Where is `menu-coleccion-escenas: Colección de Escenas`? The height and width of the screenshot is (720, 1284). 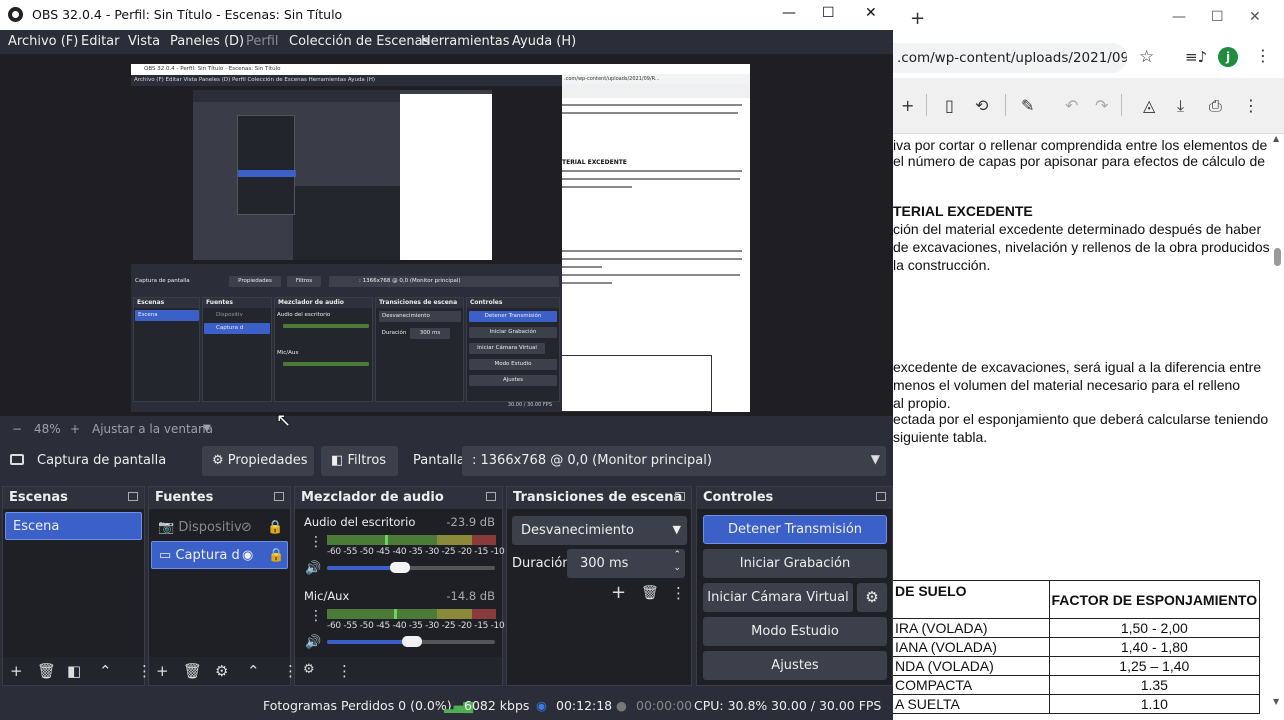 menu-coleccion-escenas: Colección de Escenas is located at coordinates (359, 41).